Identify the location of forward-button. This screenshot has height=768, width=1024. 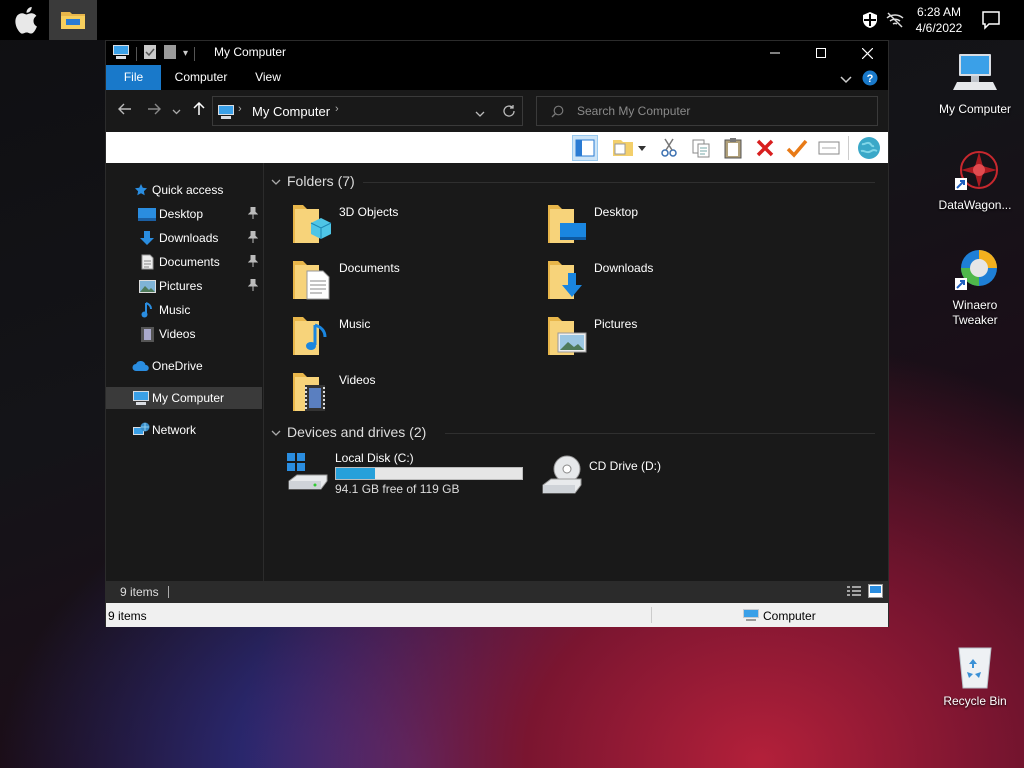
(154, 111).